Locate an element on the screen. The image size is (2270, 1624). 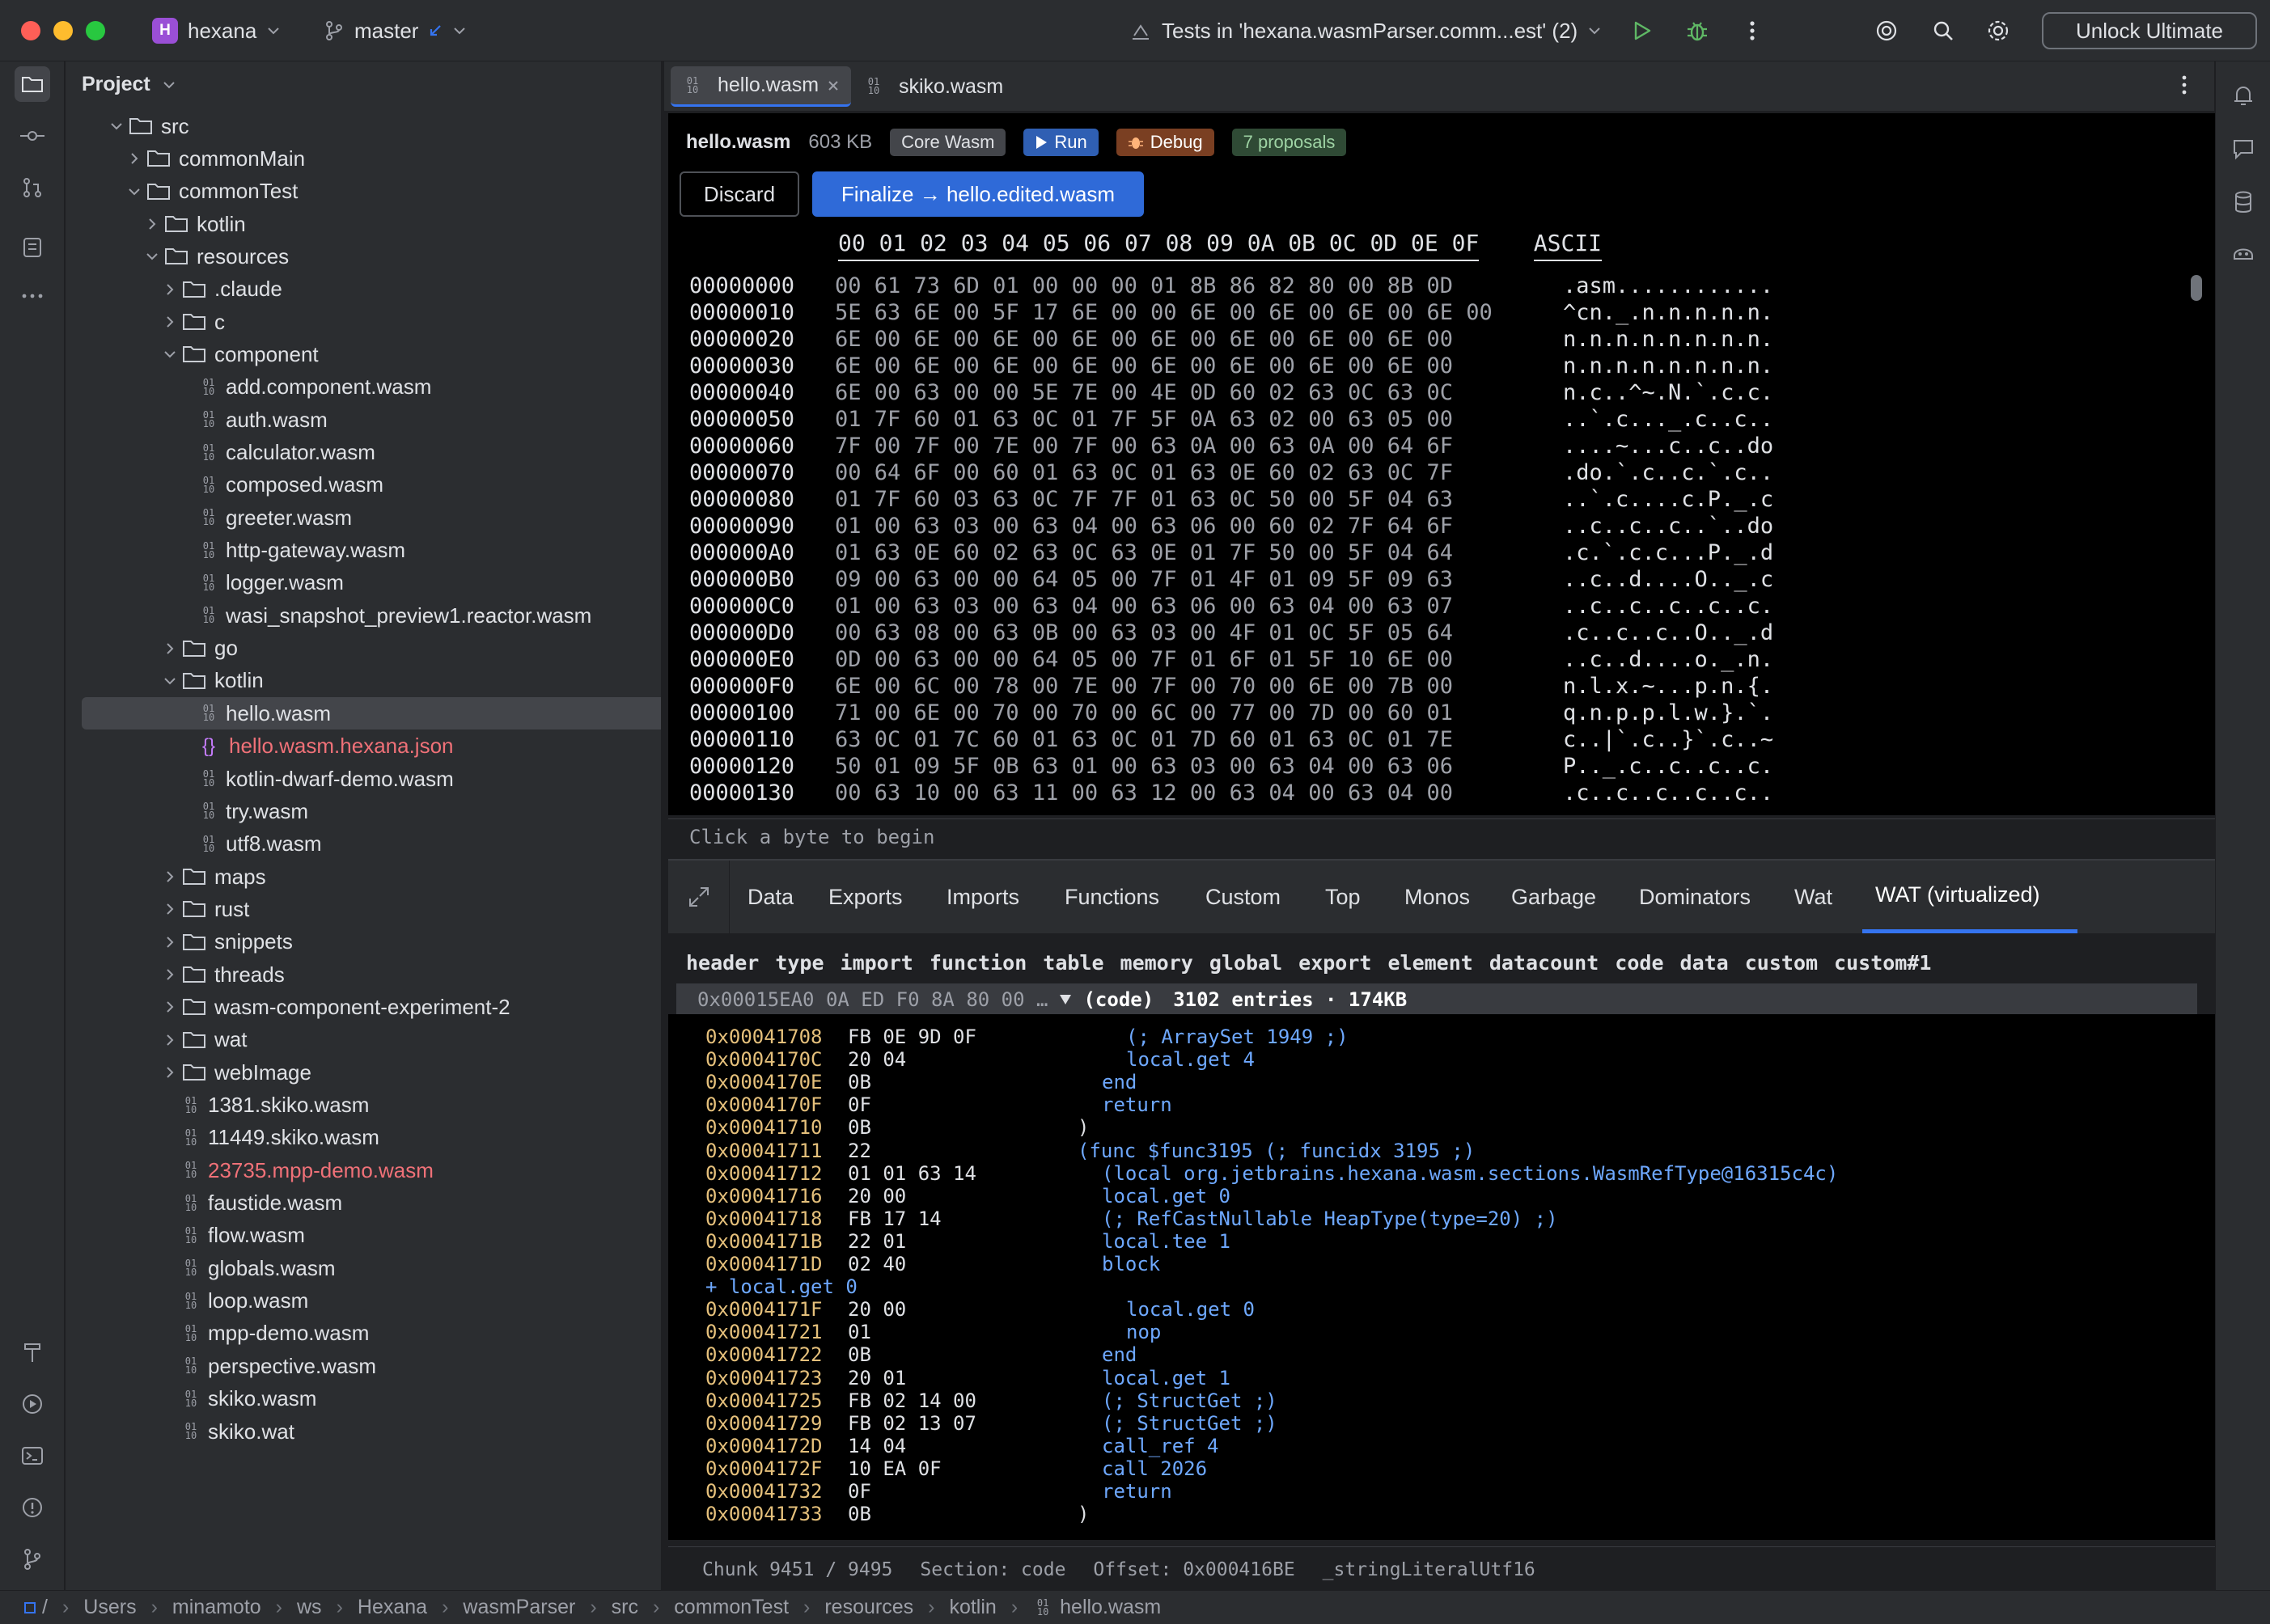
tree-item: 01 10 logger.wasm is located at coordinates (372, 583).